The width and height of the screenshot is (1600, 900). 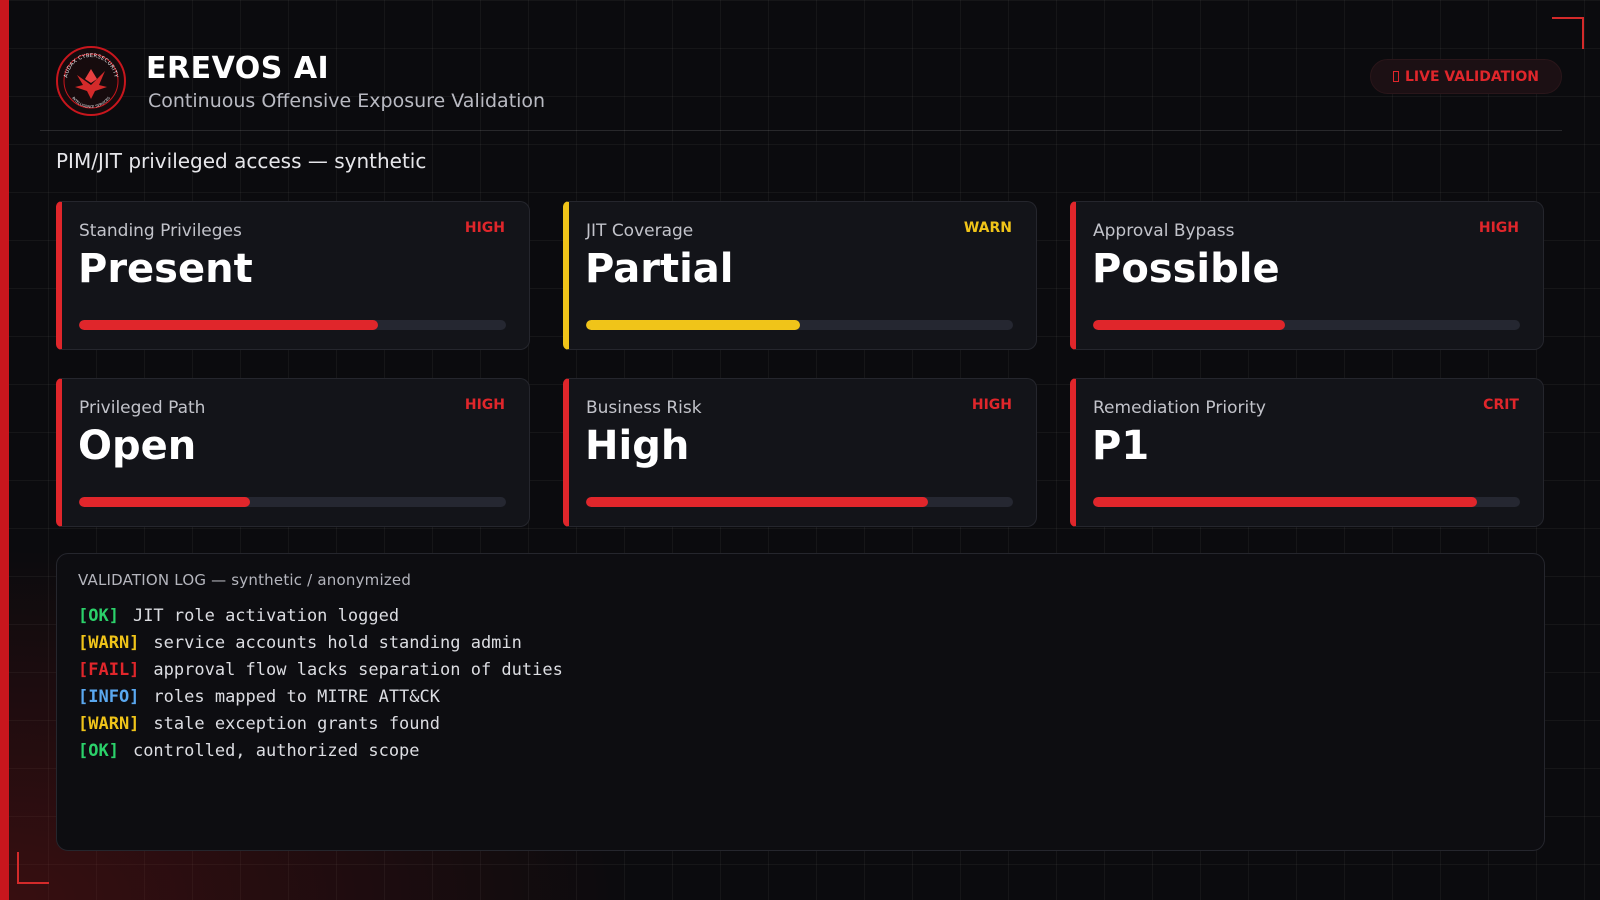 What do you see at coordinates (659, 269) in the screenshot?
I see `card-value: Partial` at bounding box center [659, 269].